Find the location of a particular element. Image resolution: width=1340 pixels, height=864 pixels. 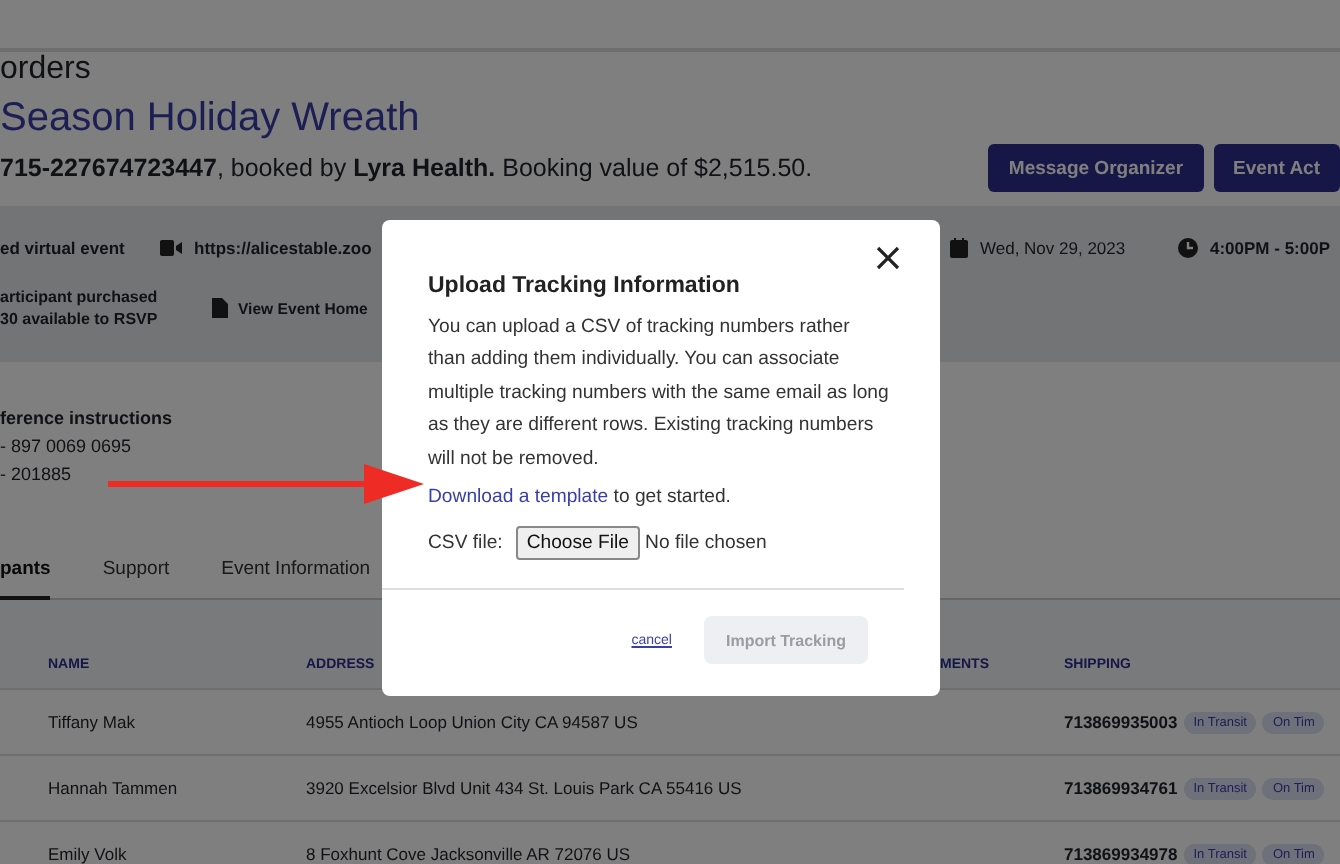

tracking-number: 713869935003 is located at coordinates (1121, 722).